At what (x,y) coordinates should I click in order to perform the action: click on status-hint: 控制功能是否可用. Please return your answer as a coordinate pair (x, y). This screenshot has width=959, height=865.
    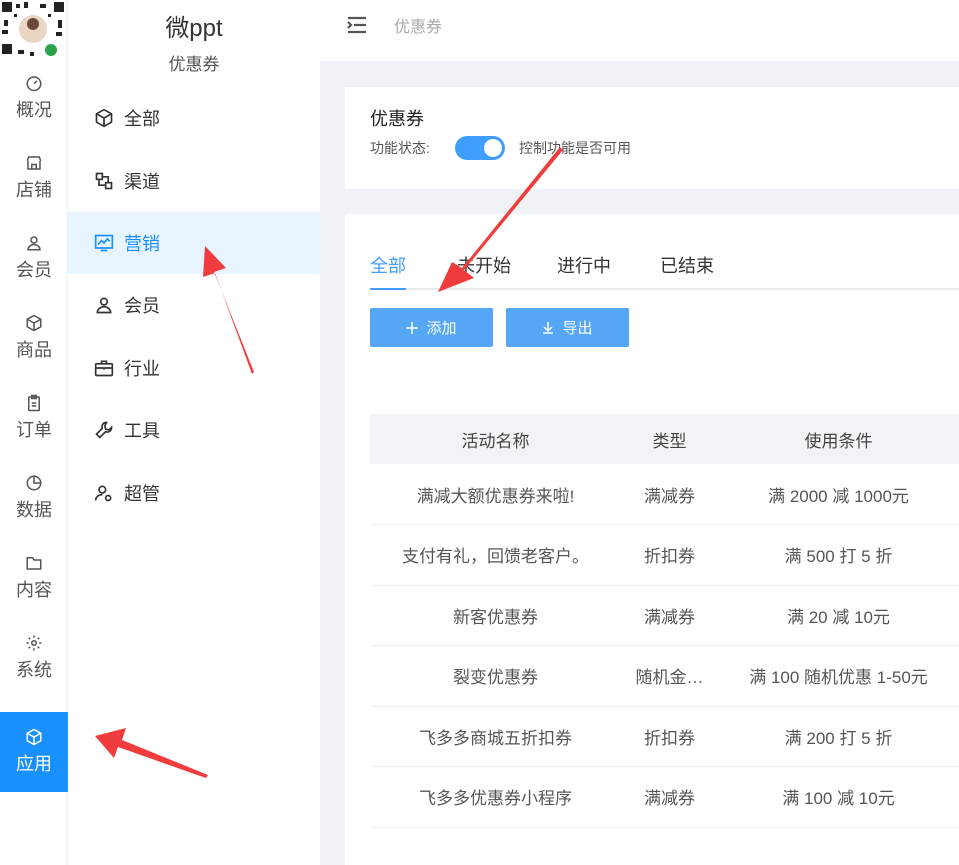
    Looking at the image, I should click on (575, 148).